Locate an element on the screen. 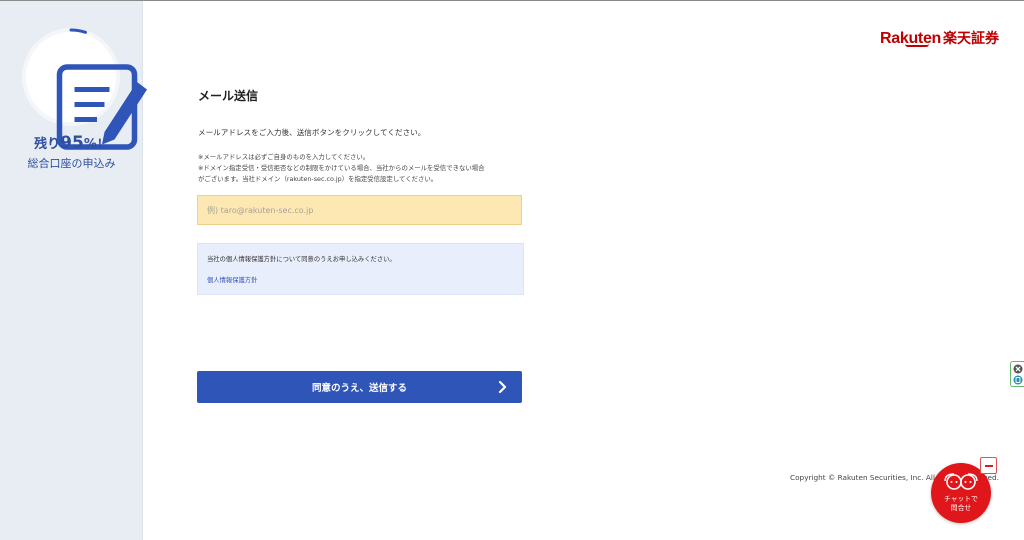 The image size is (1024, 540). privacy-policy-link: 個人情報保護方針 is located at coordinates (232, 279).